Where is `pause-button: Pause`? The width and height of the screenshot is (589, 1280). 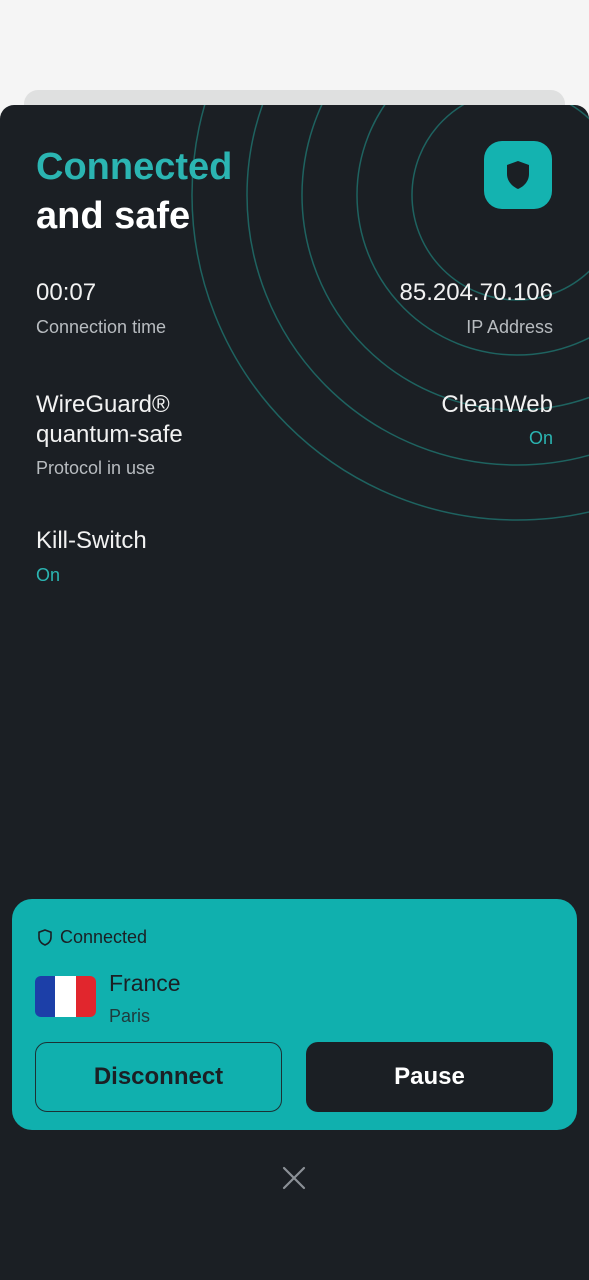 pause-button: Pause is located at coordinates (429, 1077).